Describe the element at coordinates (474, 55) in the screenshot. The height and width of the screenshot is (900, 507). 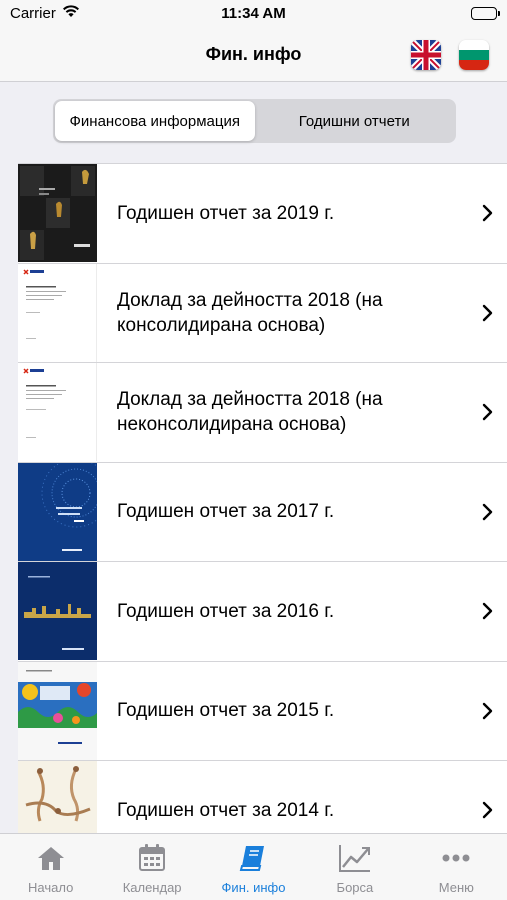
I see `bulgarian-flag-icon` at that location.